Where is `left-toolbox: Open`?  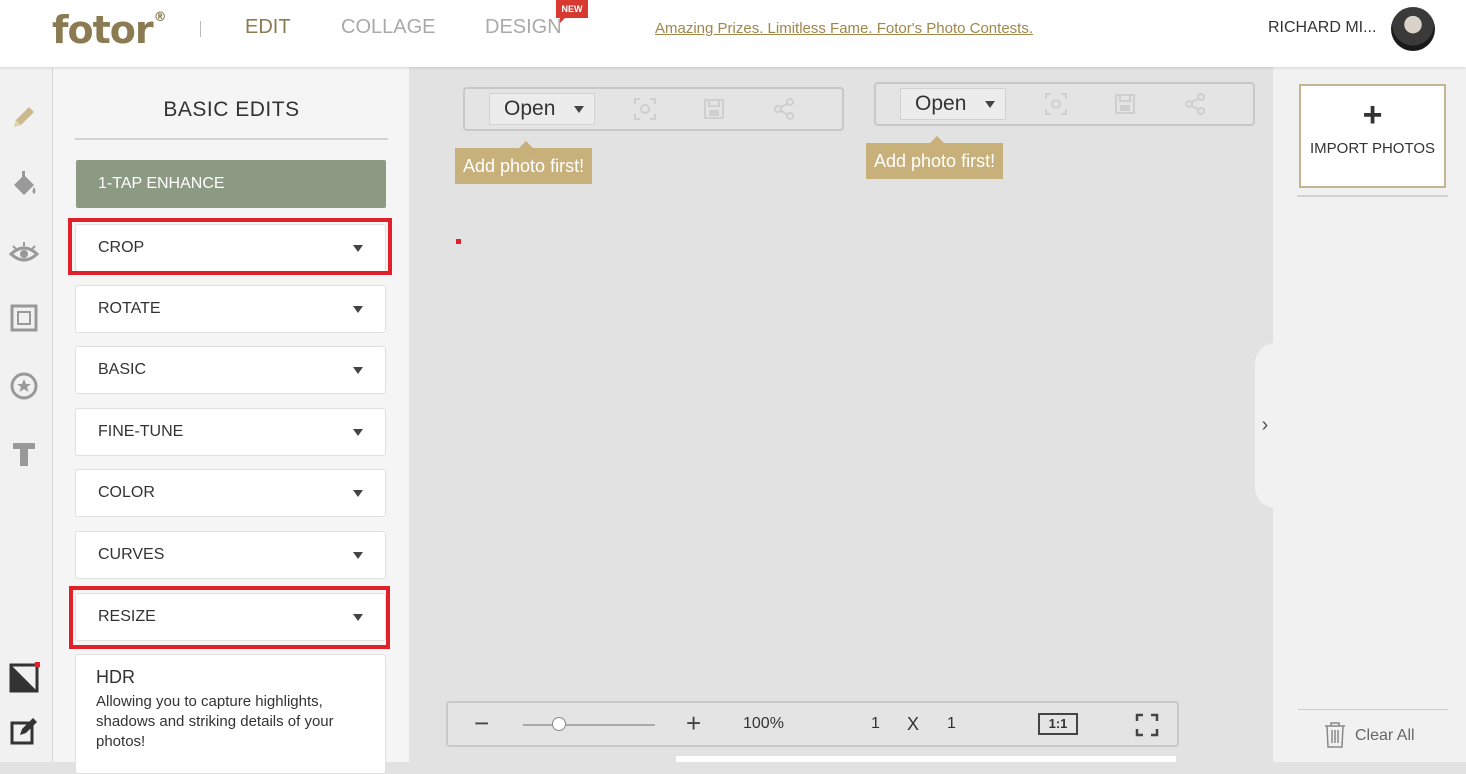
left-toolbox: Open is located at coordinates (653, 109).